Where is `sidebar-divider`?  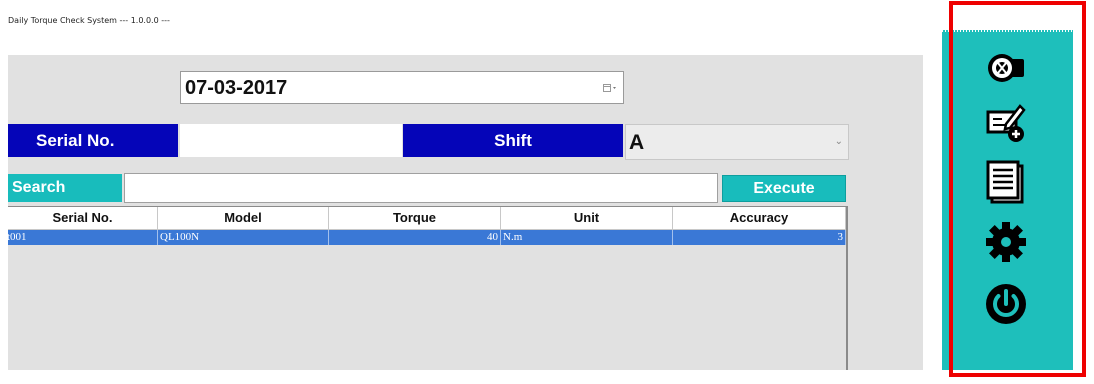 sidebar-divider is located at coordinates (1007, 31).